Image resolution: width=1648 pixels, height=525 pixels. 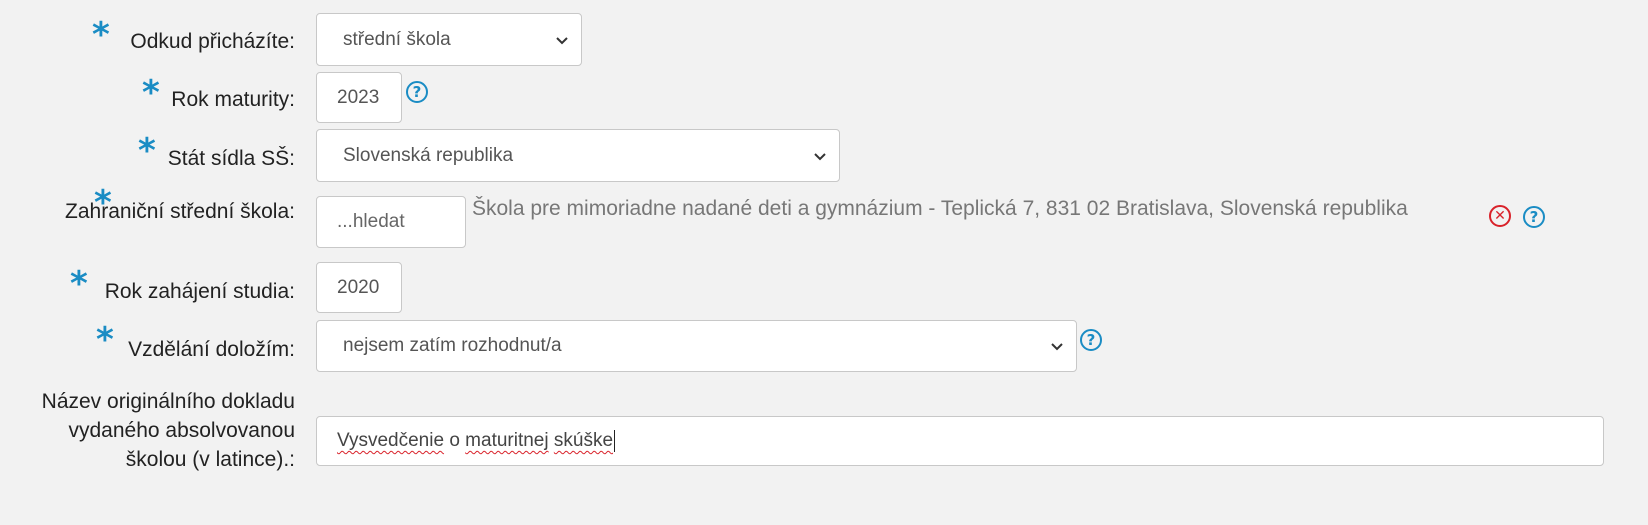 I want to click on school-country-select: Slovenská republika, so click(x=578, y=155).